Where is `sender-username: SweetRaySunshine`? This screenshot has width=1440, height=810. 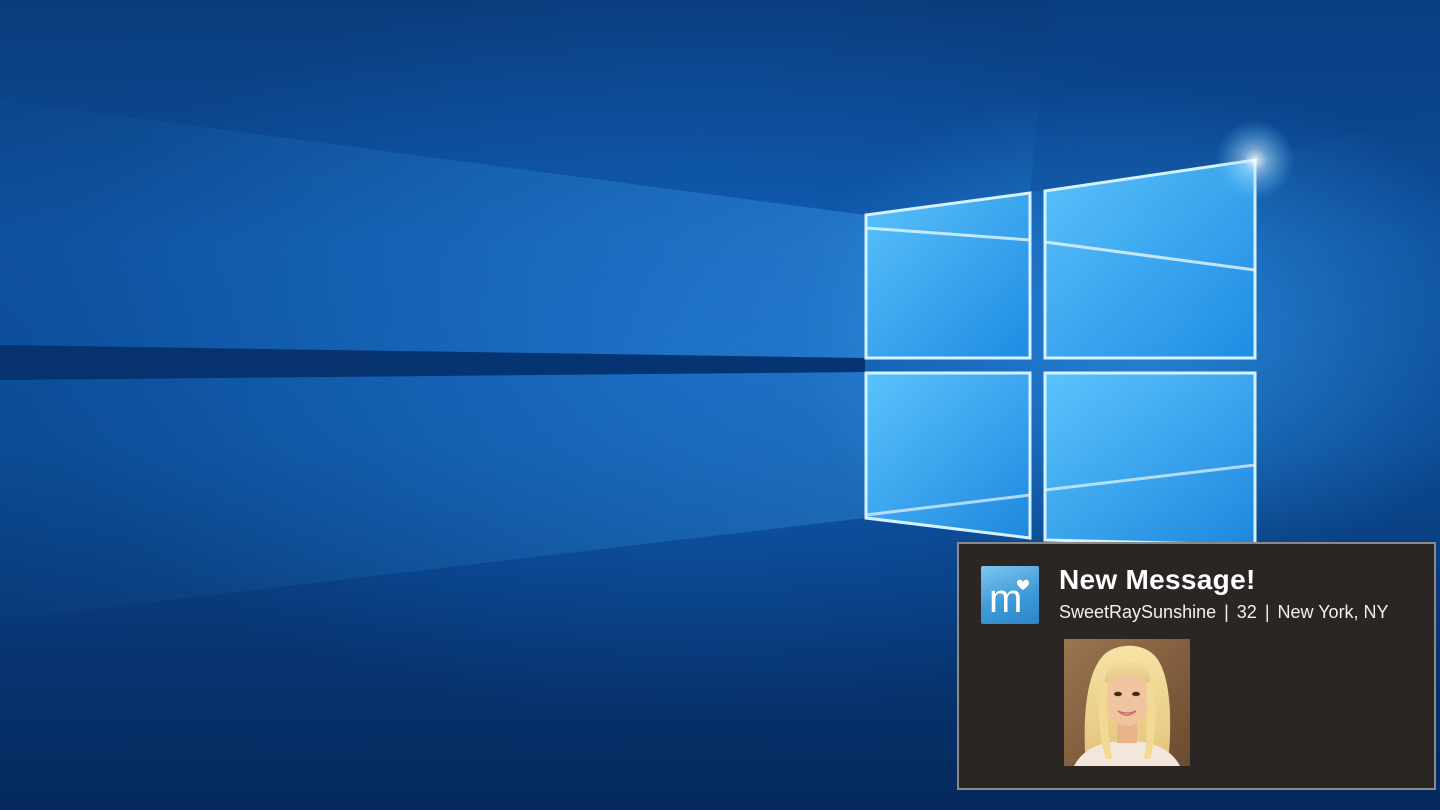 sender-username: SweetRaySunshine is located at coordinates (1138, 612).